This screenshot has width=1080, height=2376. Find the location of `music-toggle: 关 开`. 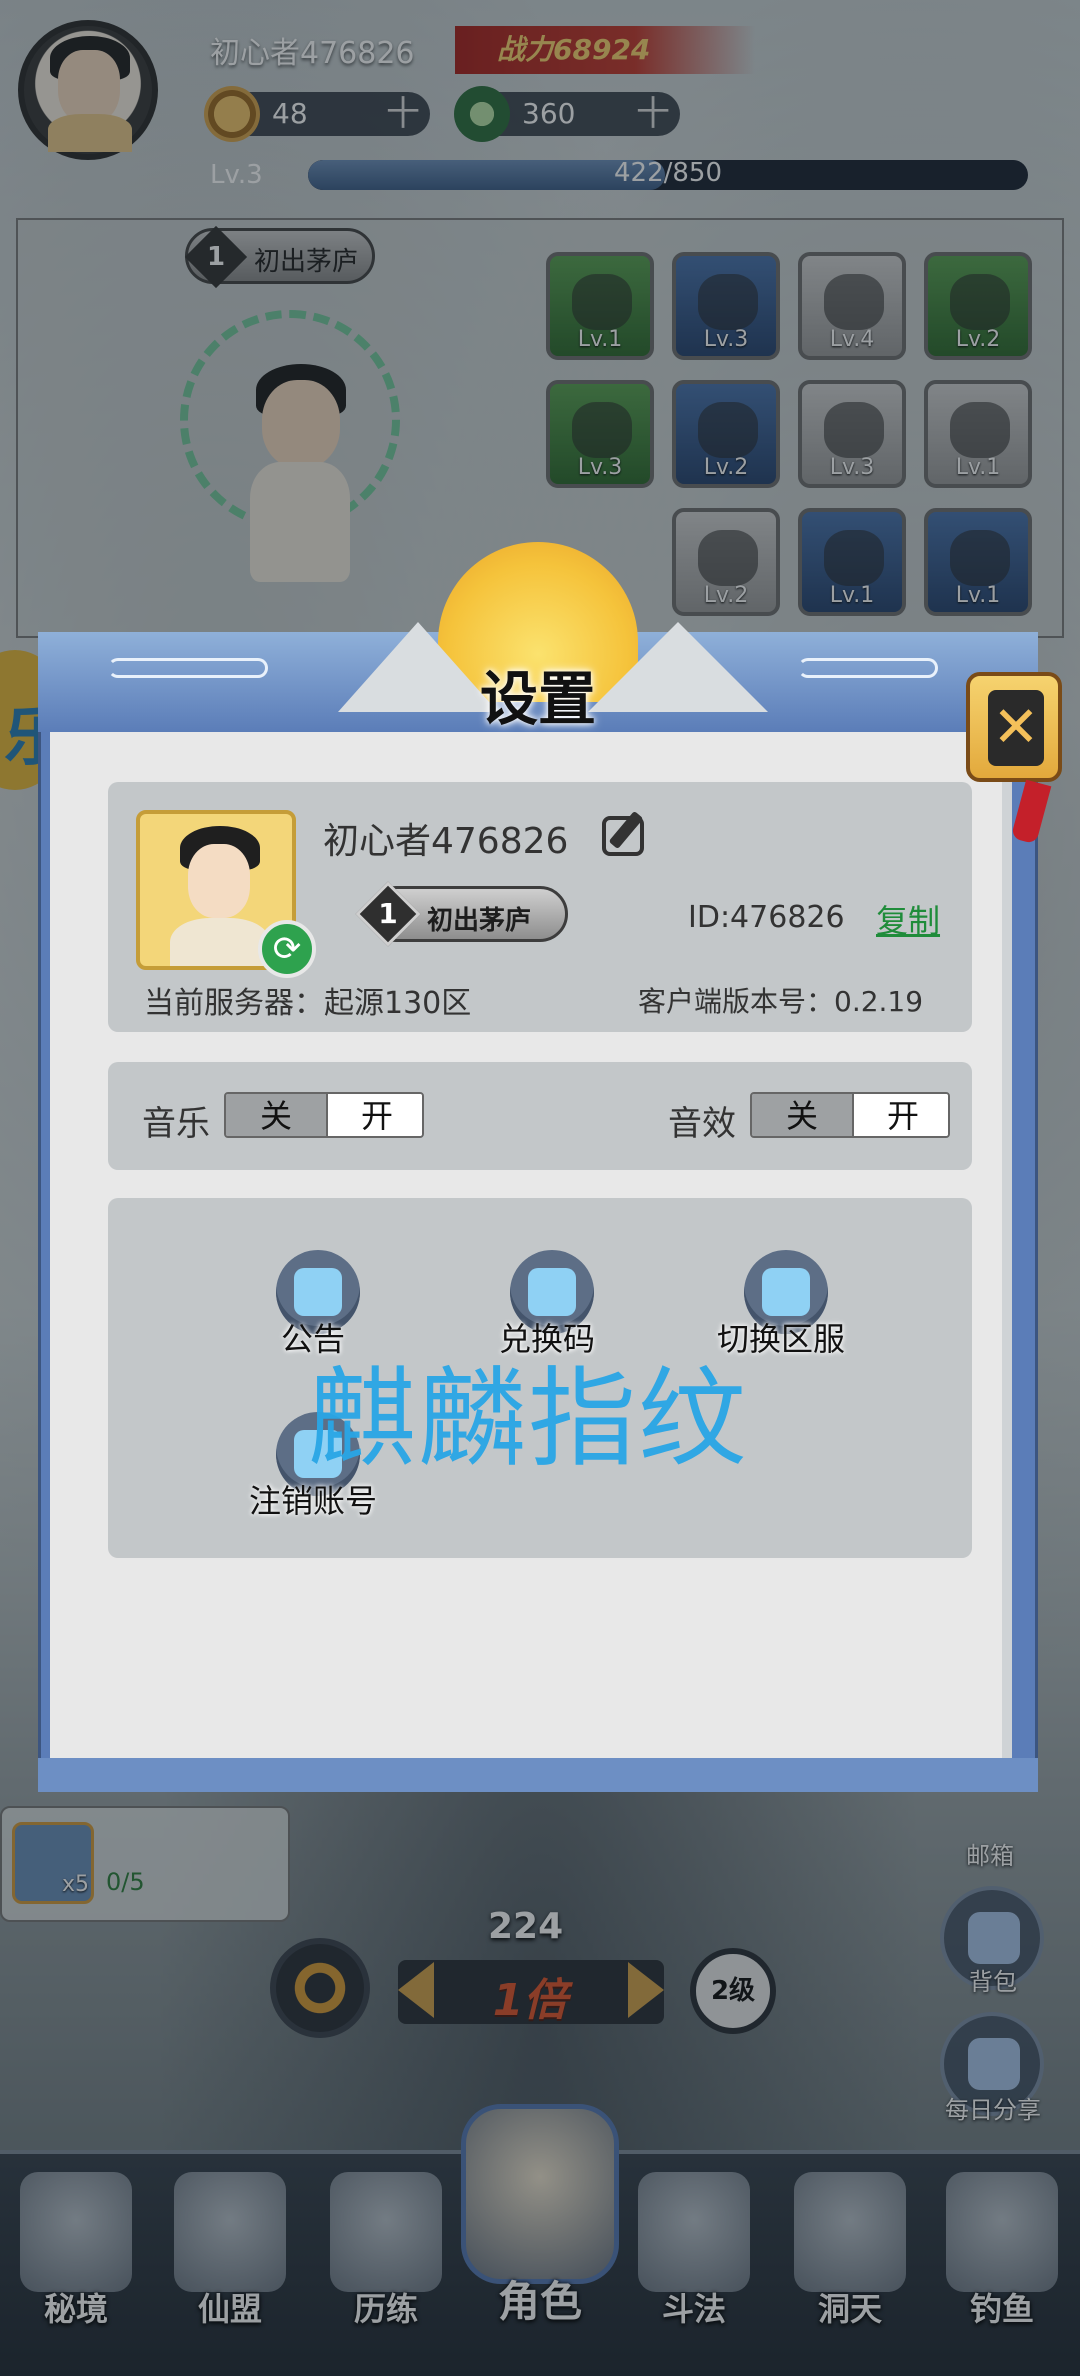

music-toggle: 关 开 is located at coordinates (324, 1115).